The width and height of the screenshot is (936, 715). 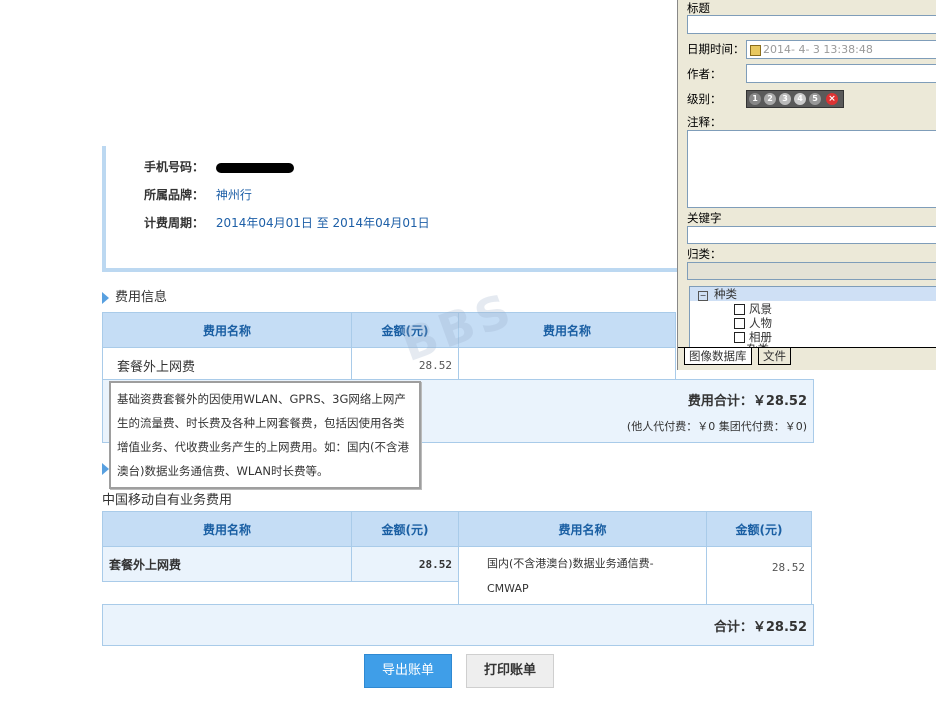 I want to click on keyword-input, so click(x=811, y=235).